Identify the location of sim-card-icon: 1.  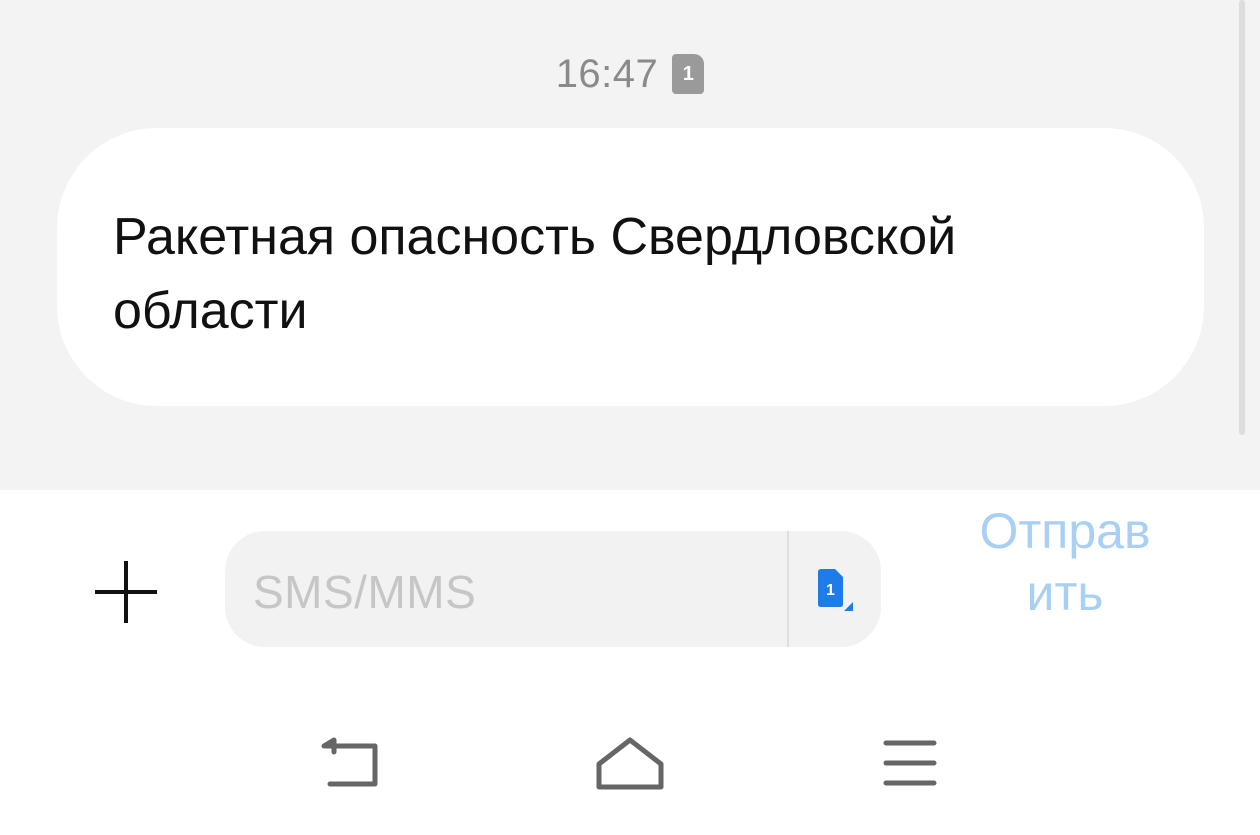
(835, 590).